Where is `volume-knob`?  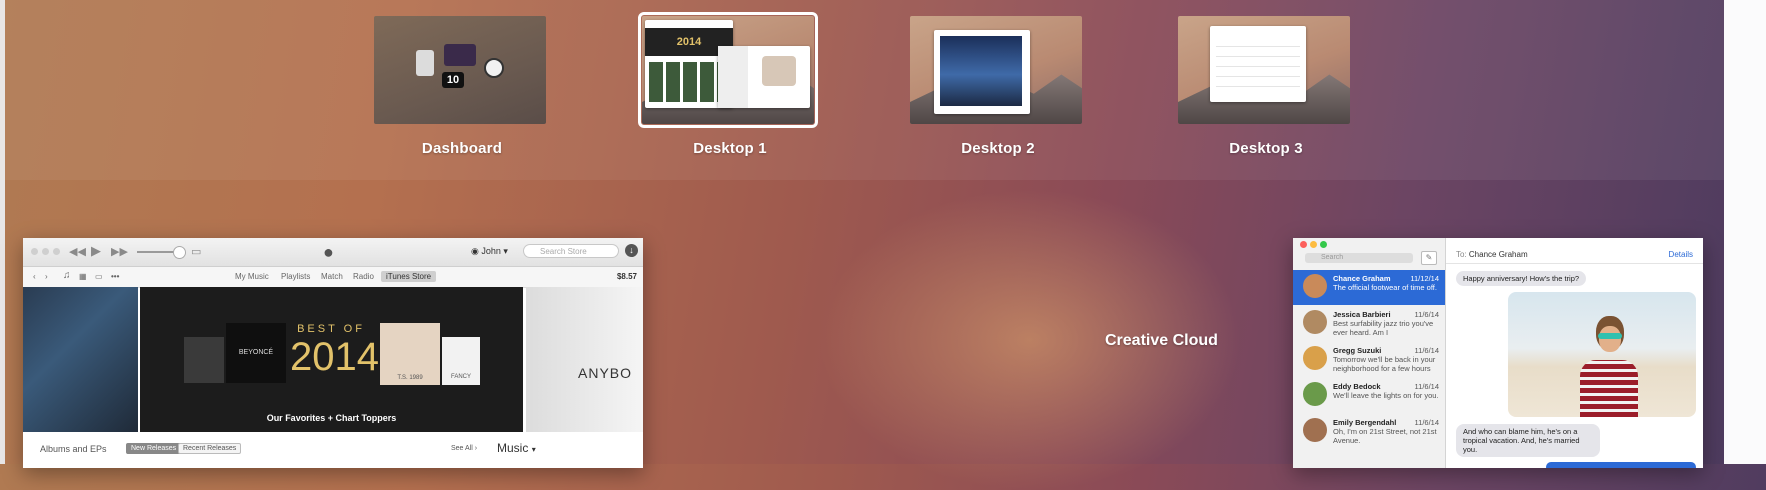 volume-knob is located at coordinates (179, 252).